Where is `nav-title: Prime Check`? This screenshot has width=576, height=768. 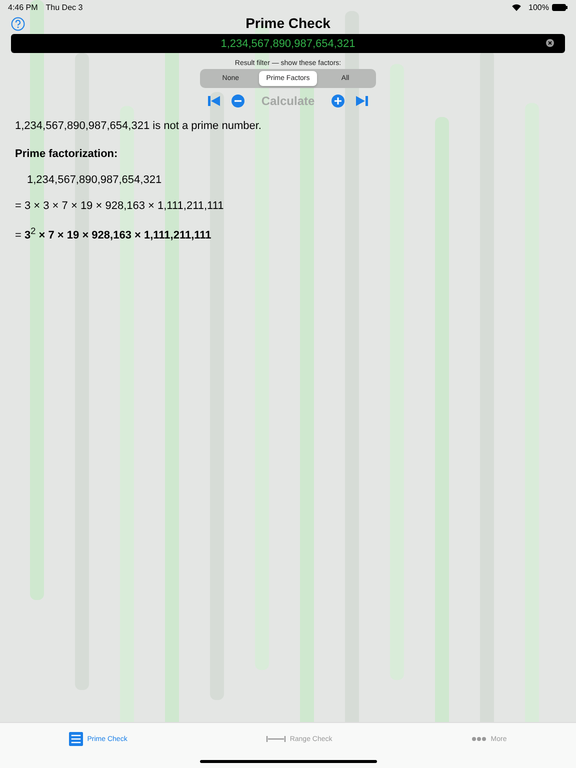 nav-title: Prime Check is located at coordinates (288, 23).